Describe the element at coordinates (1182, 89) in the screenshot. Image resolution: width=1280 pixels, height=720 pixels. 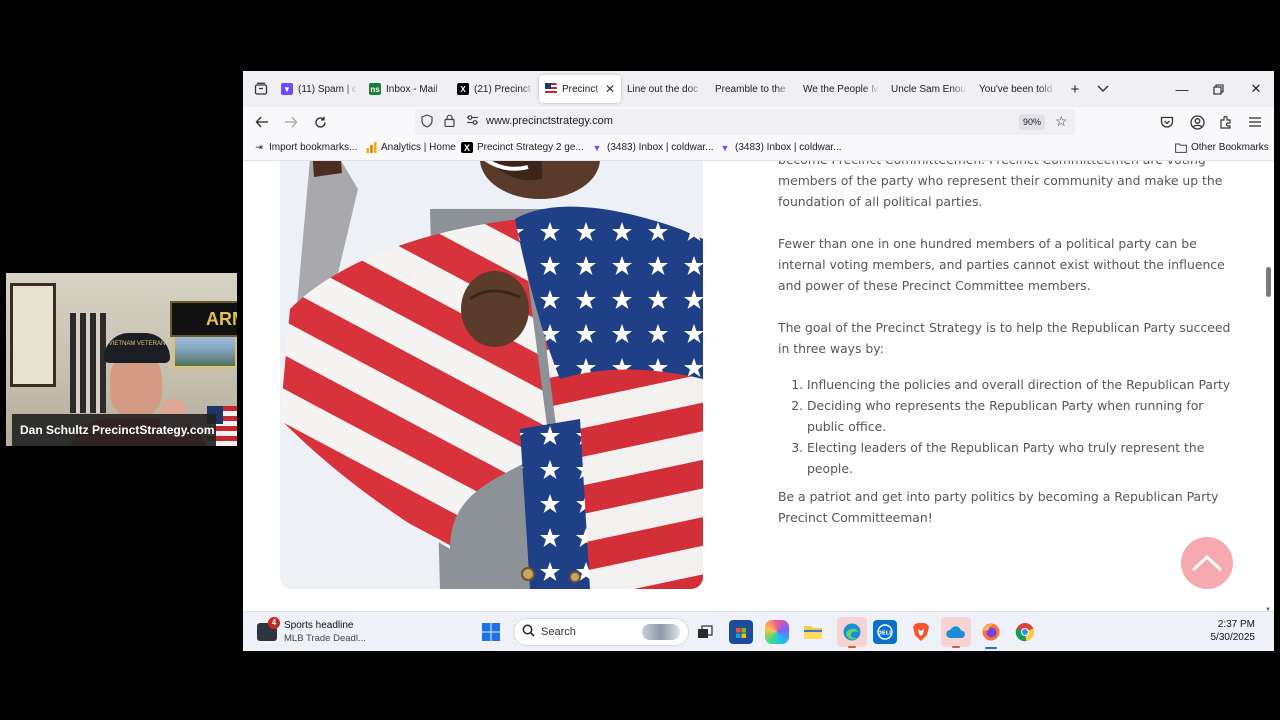
I see `minimize-icon: —` at that location.